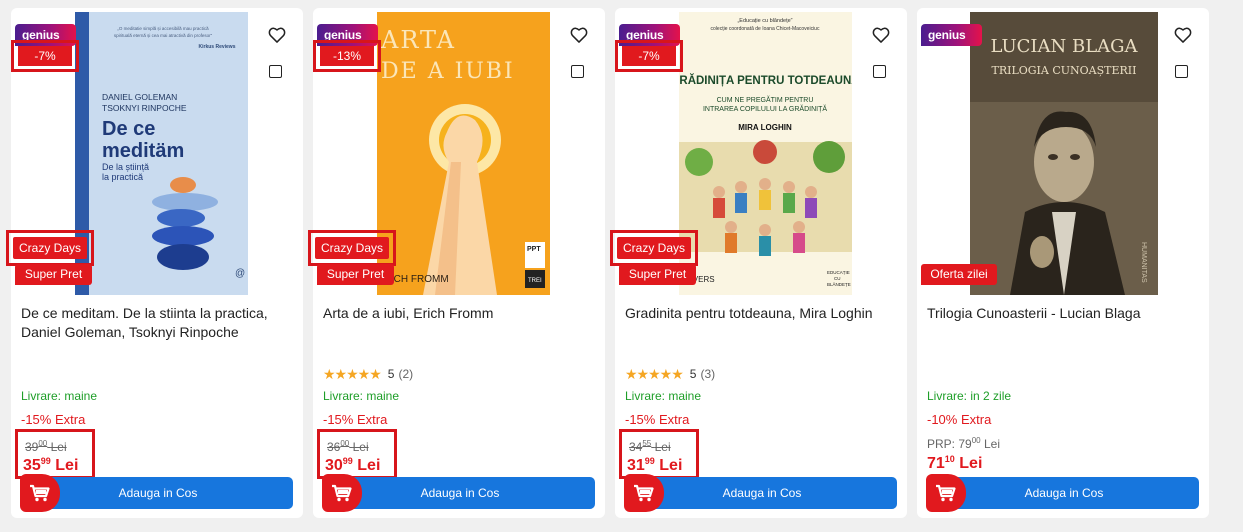  Describe the element at coordinates (765, 127) in the screenshot. I see `svg-text: MIRA LOGHIN` at that location.